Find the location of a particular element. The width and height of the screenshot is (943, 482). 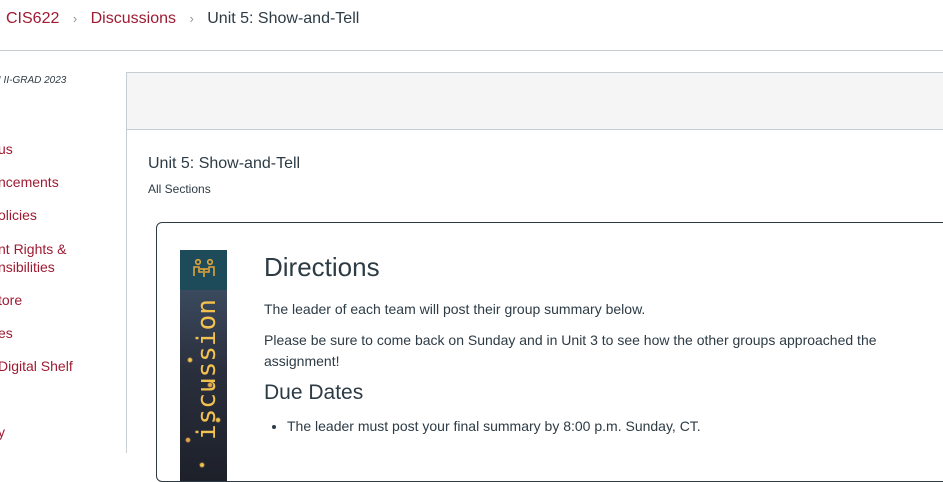

nav-item-syllabus: us is located at coordinates (6, 149).